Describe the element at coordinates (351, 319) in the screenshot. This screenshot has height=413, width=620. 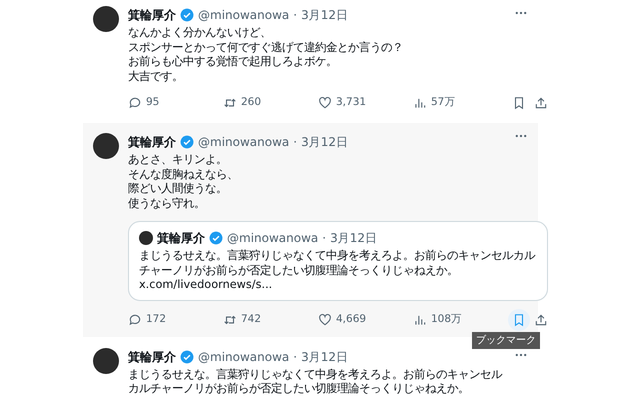
I see `stat-count: 4,669` at that location.